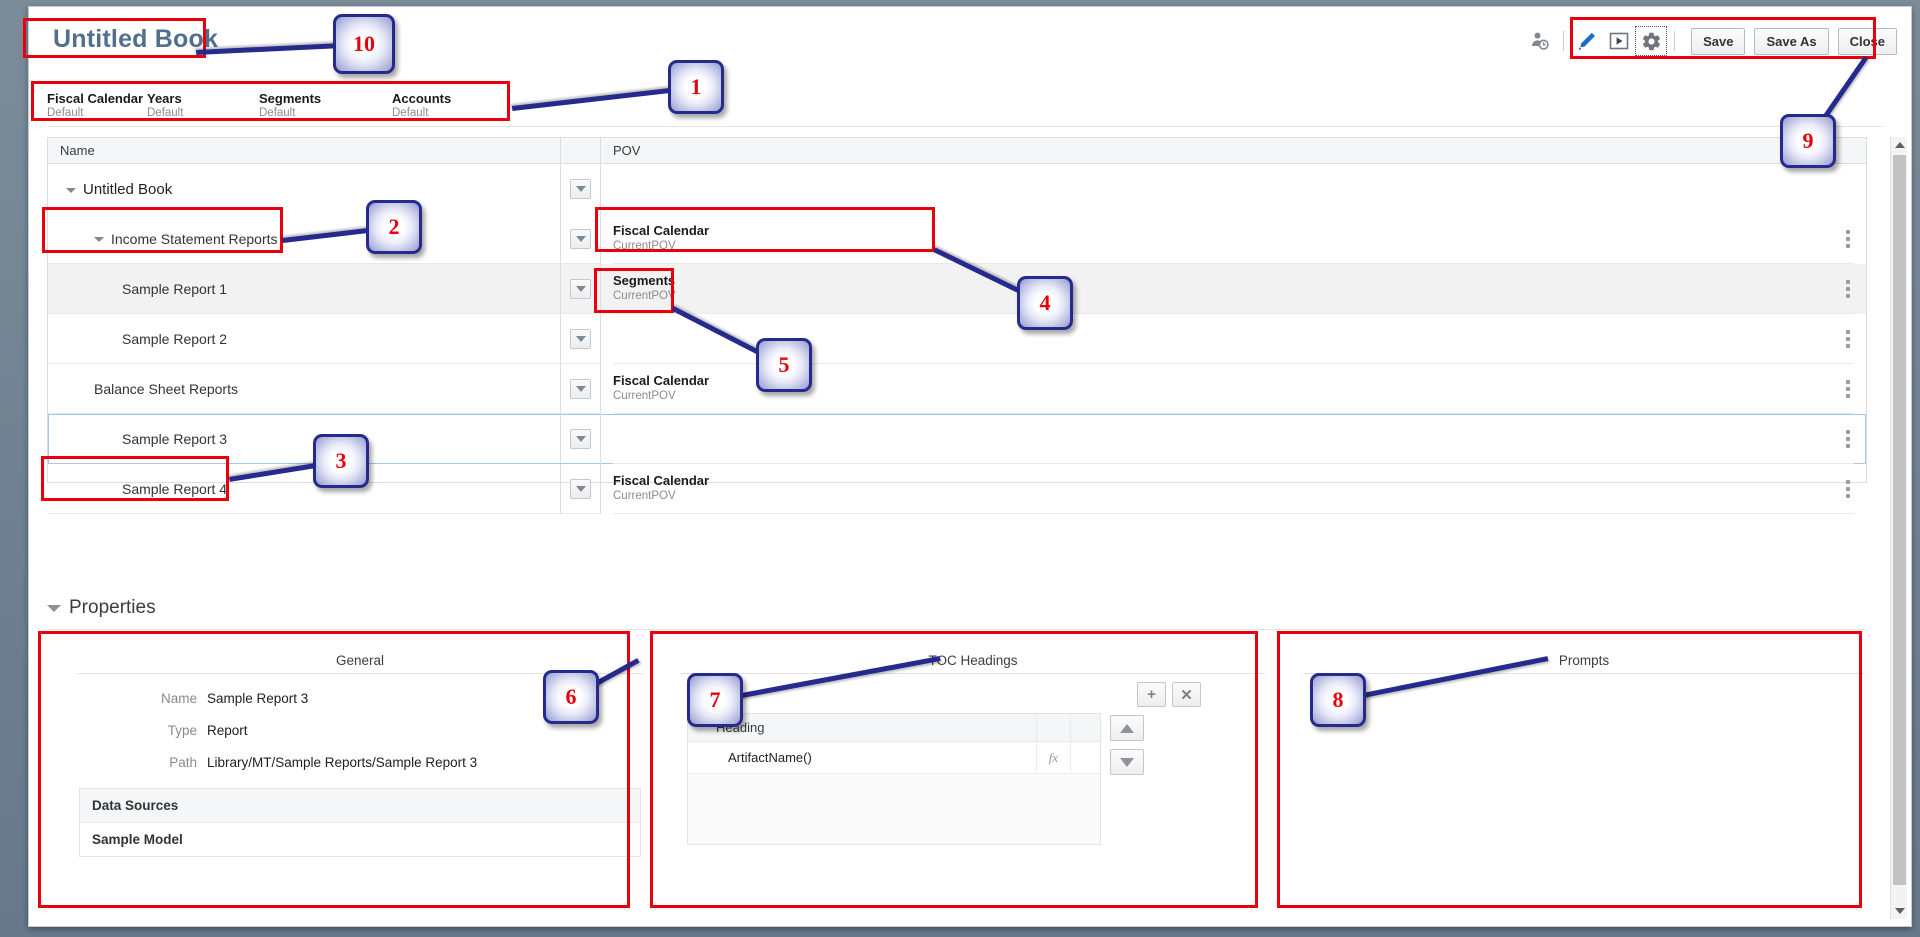 The image size is (1920, 937). I want to click on scroll-up-button, so click(1899, 145).